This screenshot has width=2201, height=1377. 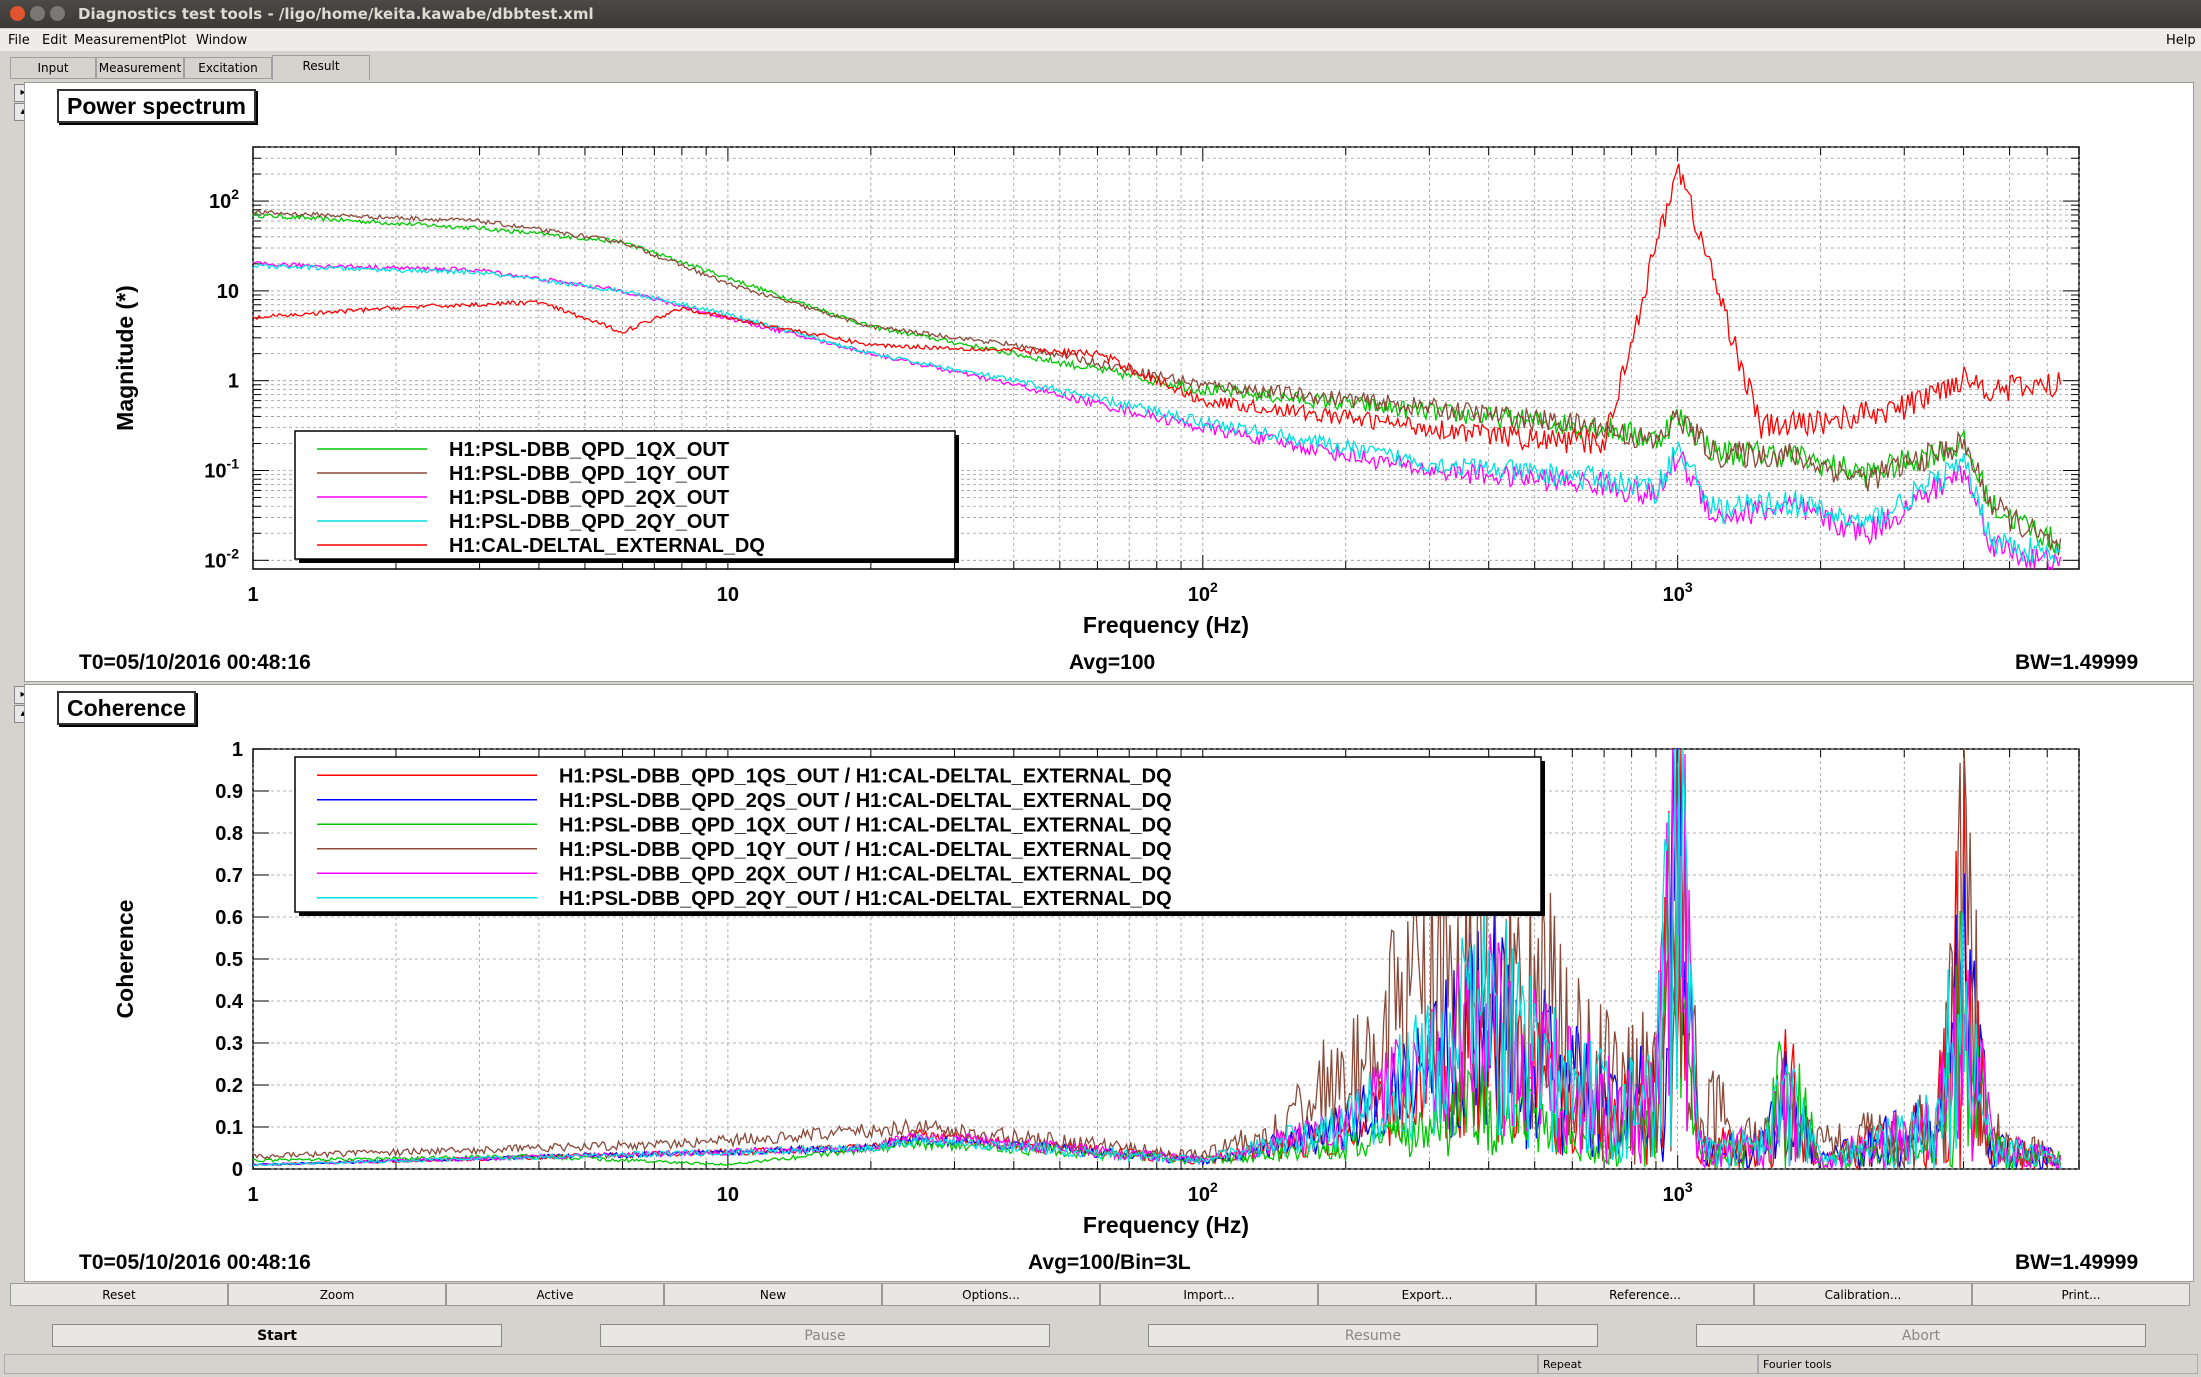 What do you see at coordinates (337, 1294) in the screenshot?
I see `zoom-button: Zoom` at bounding box center [337, 1294].